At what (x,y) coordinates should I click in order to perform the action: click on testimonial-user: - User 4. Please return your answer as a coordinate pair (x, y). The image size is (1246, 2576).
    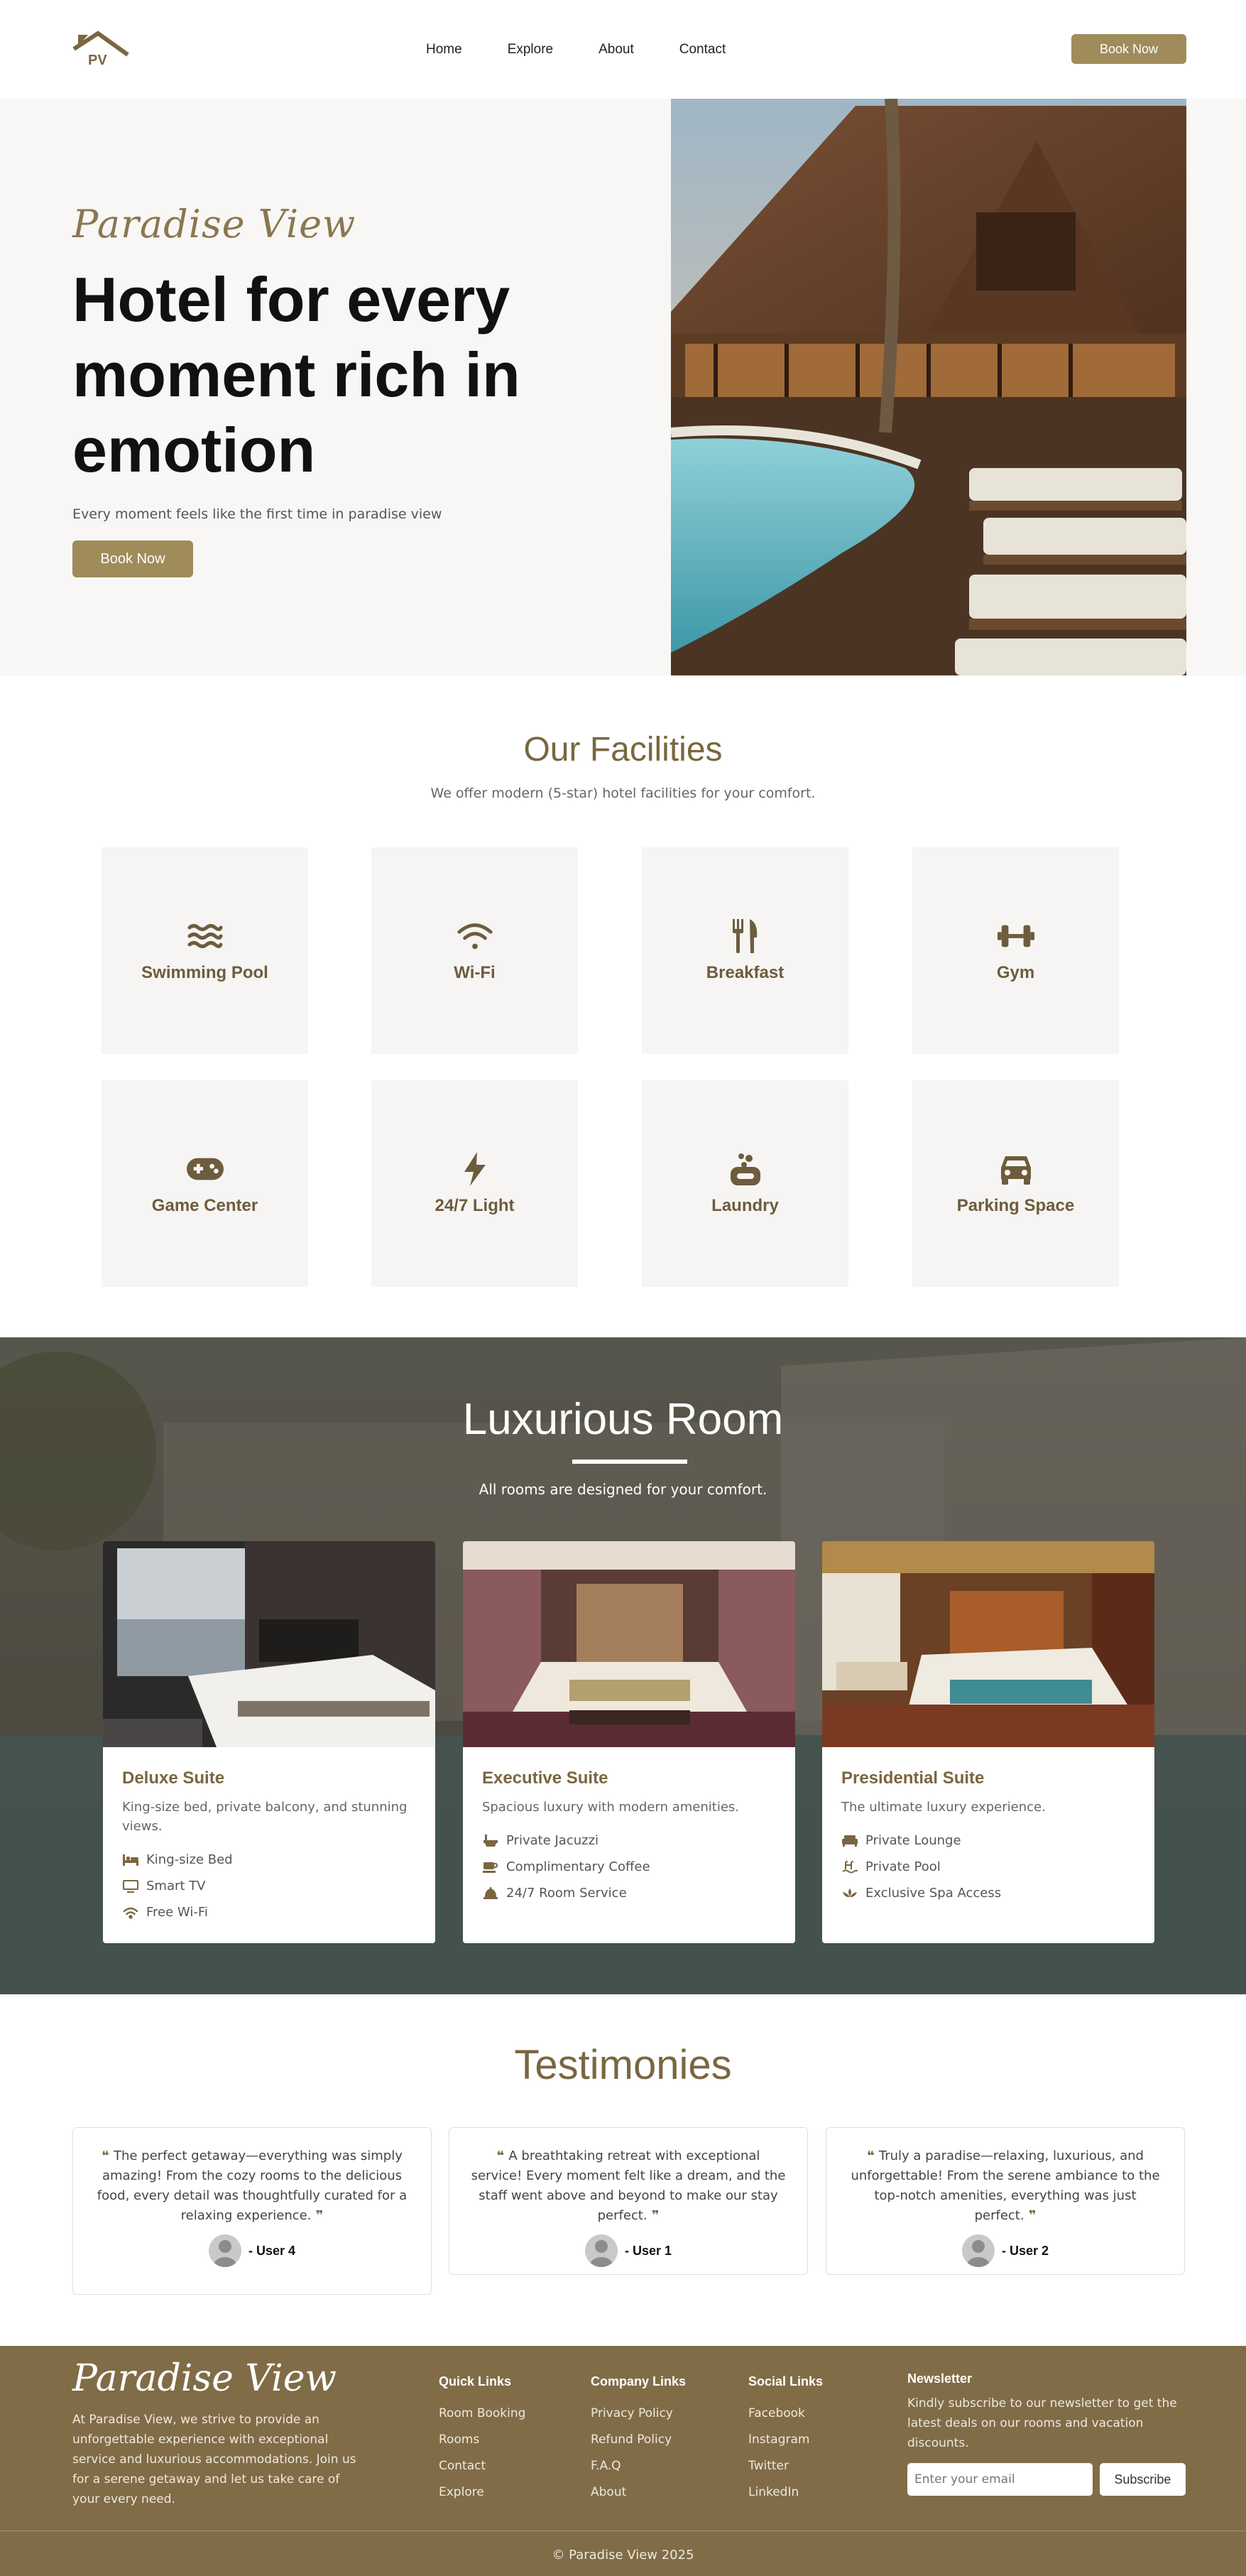
    Looking at the image, I should click on (252, 2251).